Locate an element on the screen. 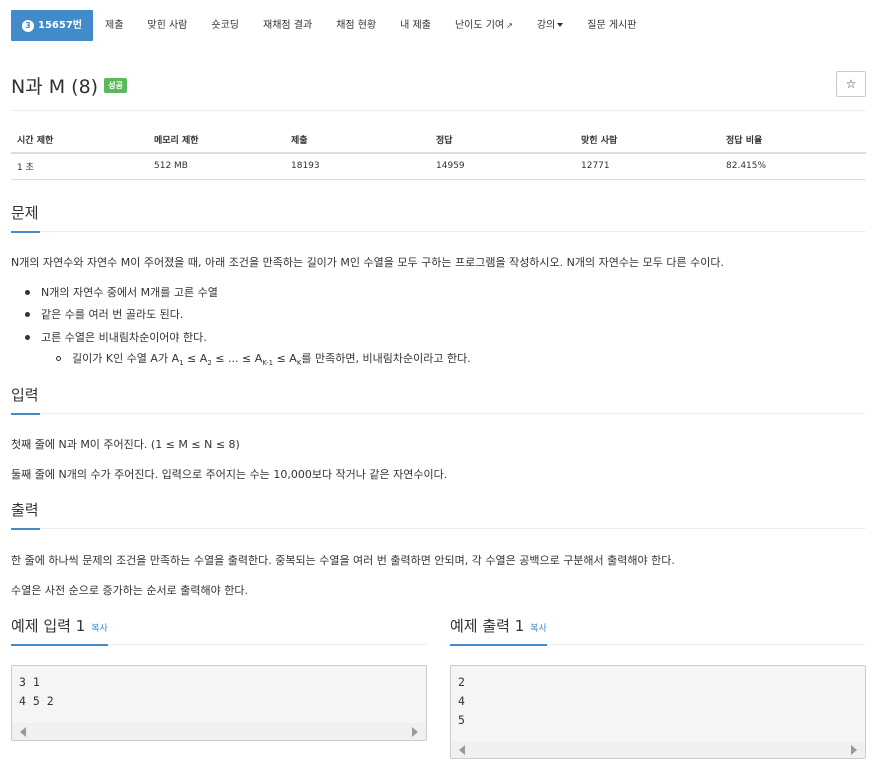 The height and width of the screenshot is (768, 876). example-output-header: 예제 출력 1 복사 is located at coordinates (658, 630).